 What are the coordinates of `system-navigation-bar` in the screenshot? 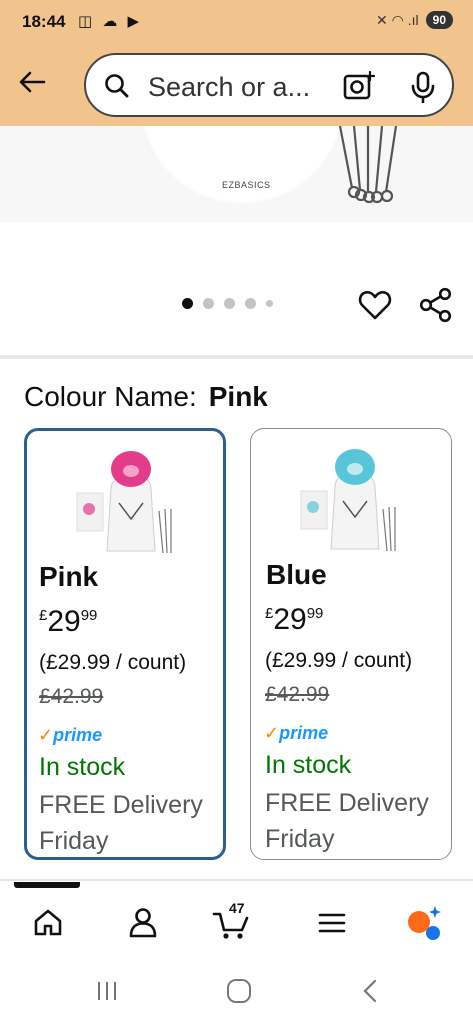 It's located at (236, 992).